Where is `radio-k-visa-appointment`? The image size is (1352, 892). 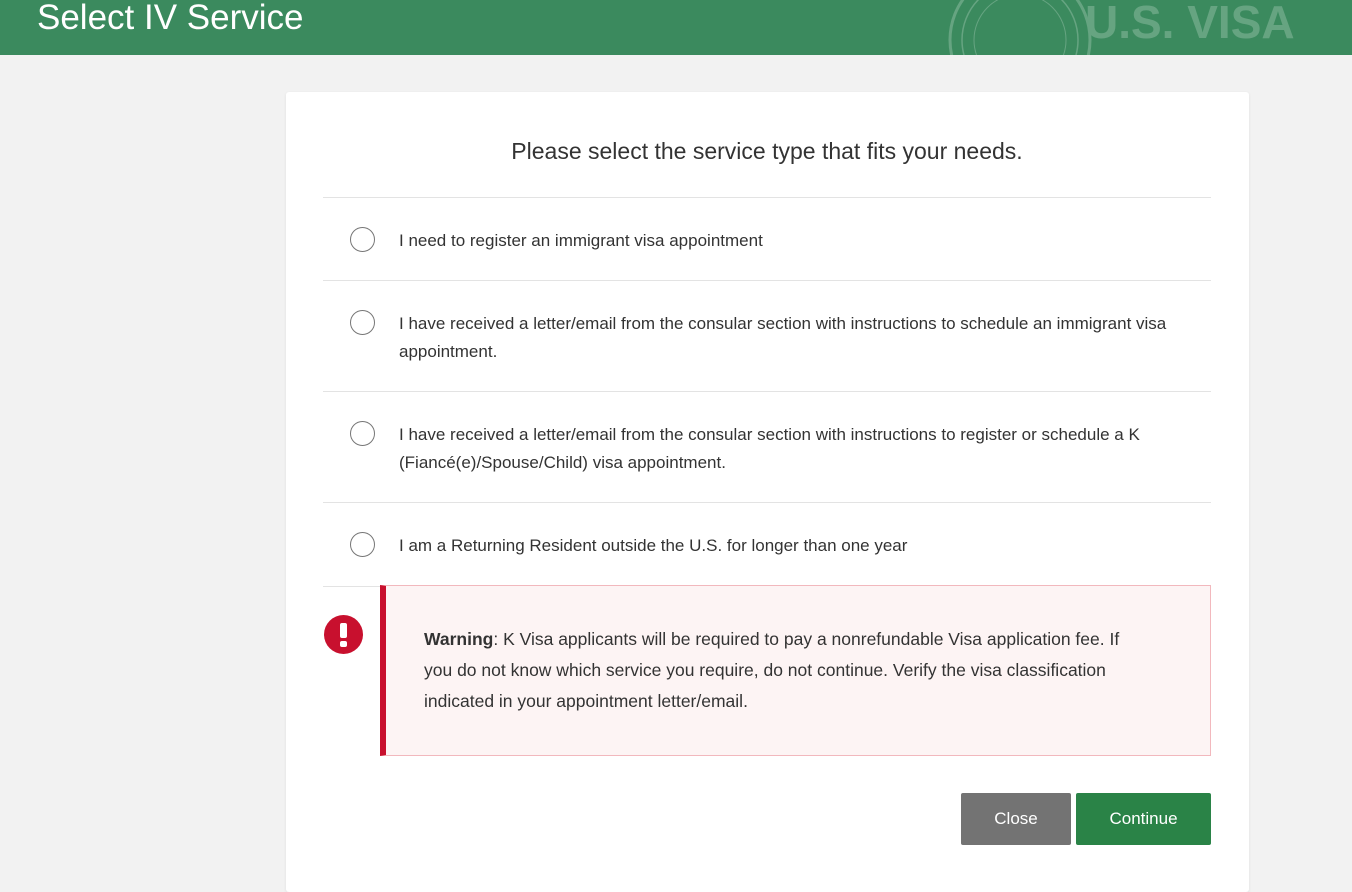 radio-k-visa-appointment is located at coordinates (362, 433).